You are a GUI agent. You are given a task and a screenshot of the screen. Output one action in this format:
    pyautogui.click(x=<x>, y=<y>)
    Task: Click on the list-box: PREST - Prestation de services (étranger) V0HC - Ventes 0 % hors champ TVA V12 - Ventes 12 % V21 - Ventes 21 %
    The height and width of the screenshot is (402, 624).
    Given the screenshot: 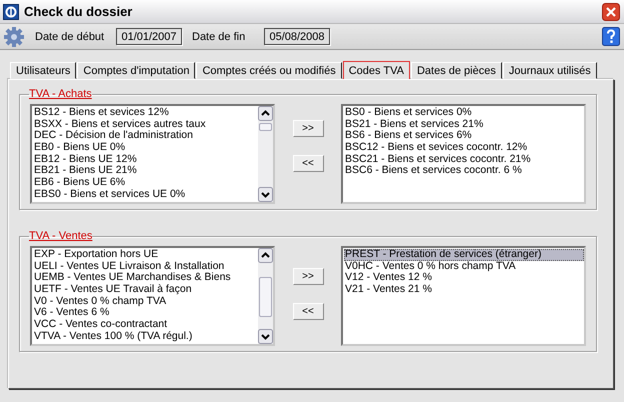 What is the action you would take?
    pyautogui.click(x=463, y=296)
    